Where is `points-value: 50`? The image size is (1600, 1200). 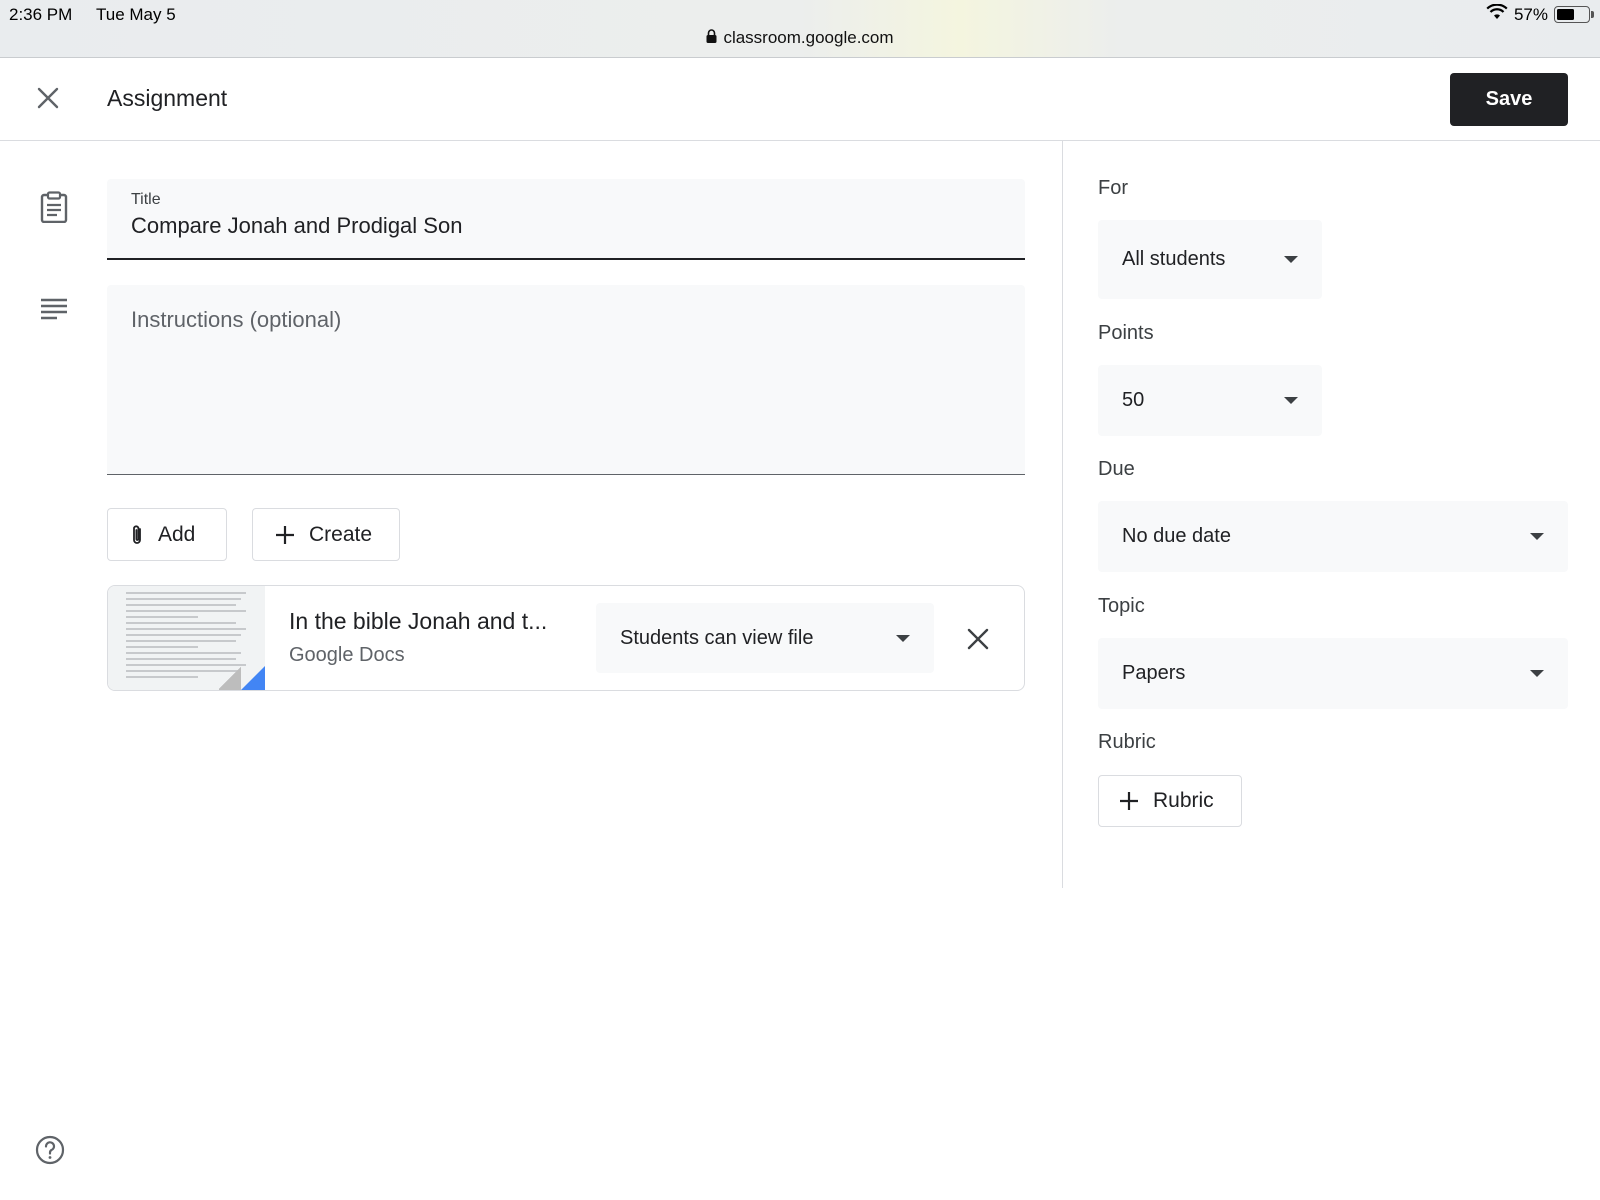 points-value: 50 is located at coordinates (1133, 400).